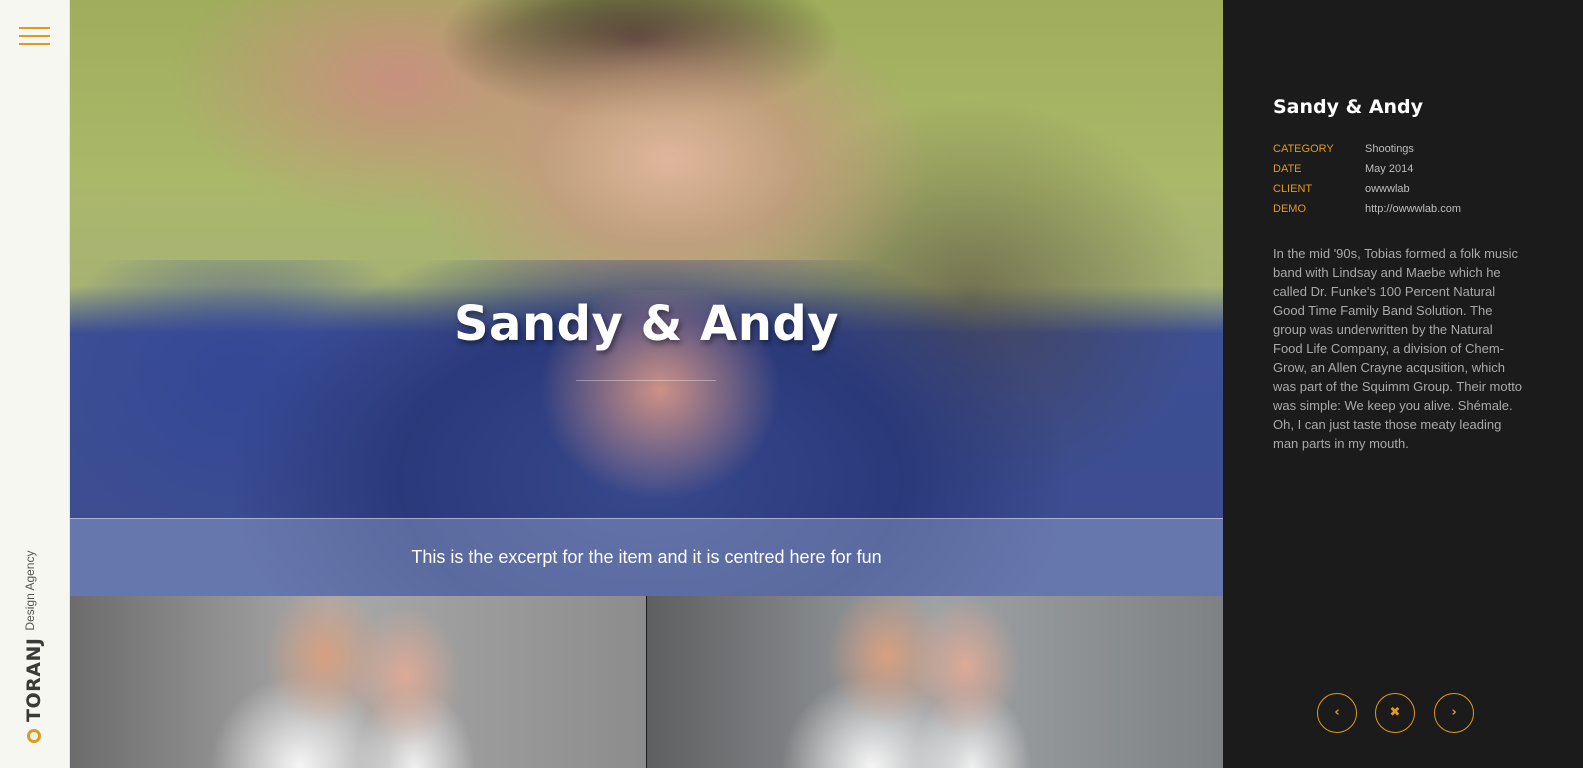 The height and width of the screenshot is (768, 1583). What do you see at coordinates (35, 384) in the screenshot?
I see `left-rail: TORANJ Design Agency` at bounding box center [35, 384].